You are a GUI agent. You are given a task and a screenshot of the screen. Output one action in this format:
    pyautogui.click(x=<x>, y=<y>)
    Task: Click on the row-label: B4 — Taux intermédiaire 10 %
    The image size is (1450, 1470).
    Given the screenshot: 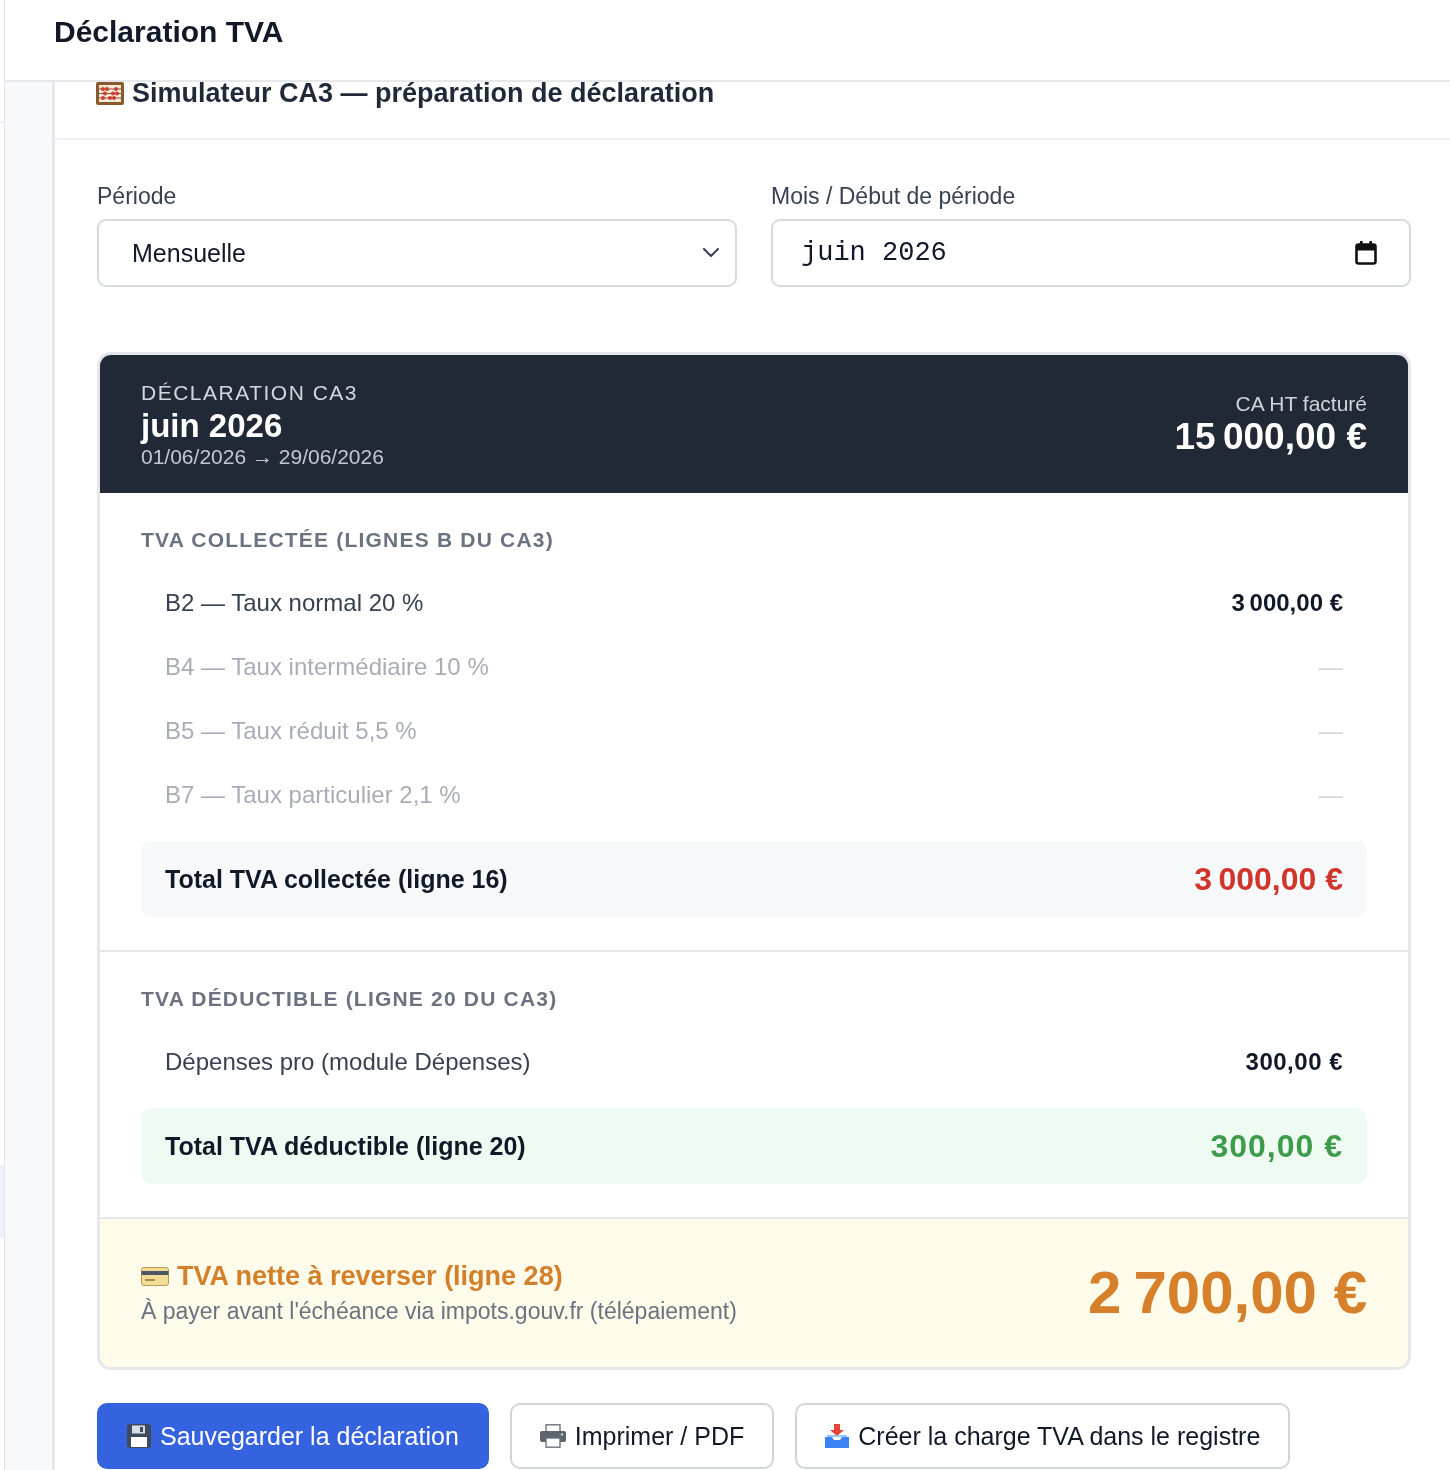 What is the action you would take?
    pyautogui.click(x=327, y=667)
    